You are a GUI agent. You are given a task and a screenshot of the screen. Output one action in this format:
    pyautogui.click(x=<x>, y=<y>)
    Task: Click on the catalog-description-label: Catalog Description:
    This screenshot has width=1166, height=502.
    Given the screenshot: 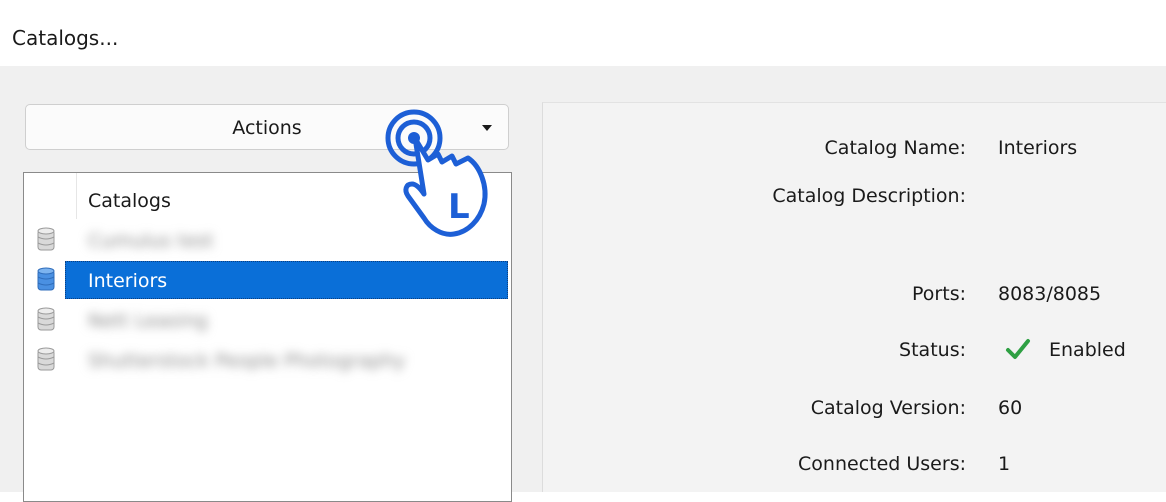 What is the action you would take?
    pyautogui.click(x=869, y=196)
    